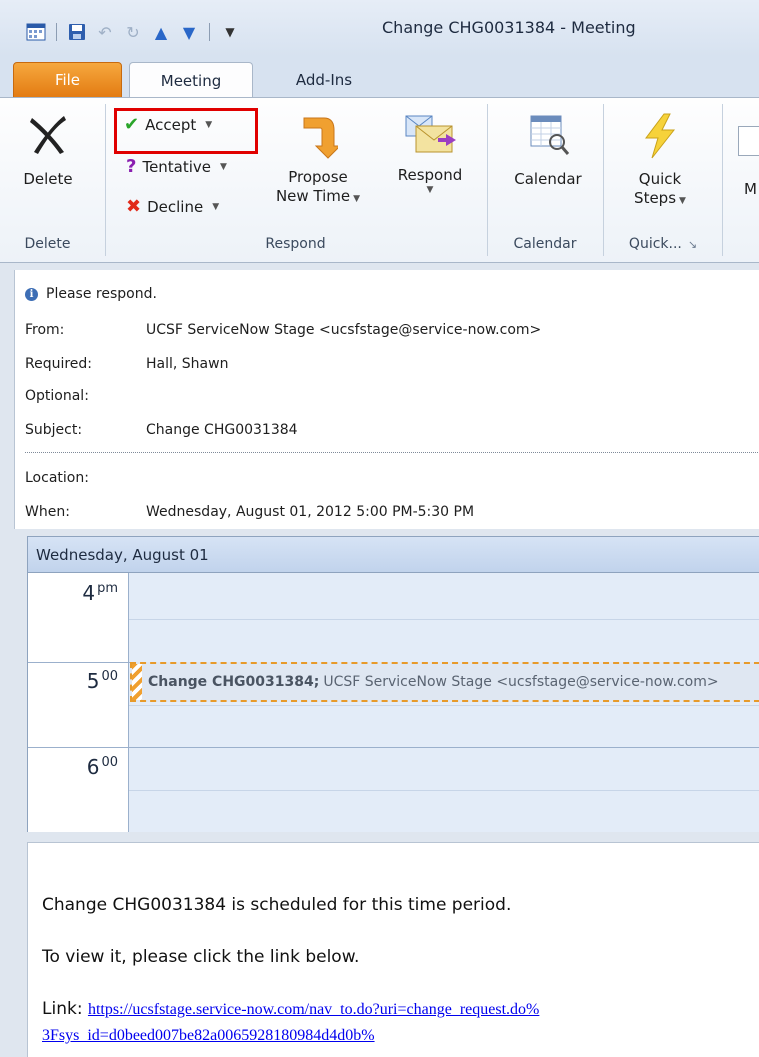 This screenshot has width=759, height=1057. Describe the element at coordinates (548, 135) in the screenshot. I see `calendar-search-icon` at that location.